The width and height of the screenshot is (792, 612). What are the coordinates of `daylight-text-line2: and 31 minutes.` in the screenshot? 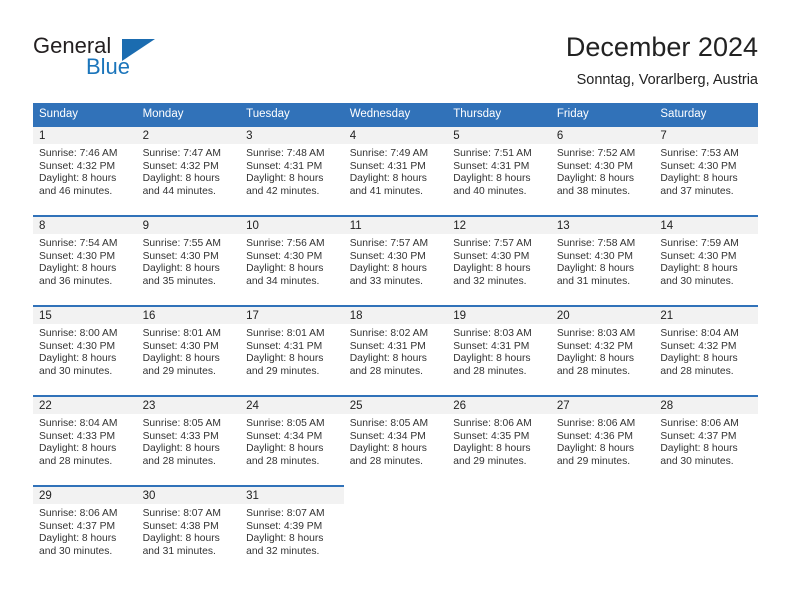 It's located at (593, 281).